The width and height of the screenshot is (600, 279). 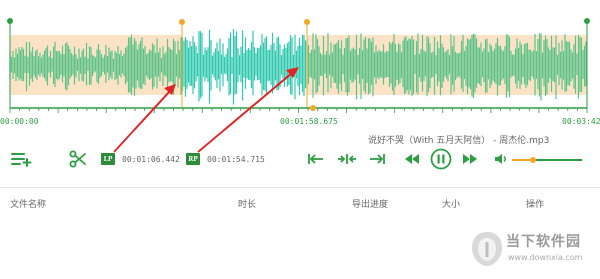 What do you see at coordinates (547, 160) in the screenshot?
I see `volume-slider` at bounding box center [547, 160].